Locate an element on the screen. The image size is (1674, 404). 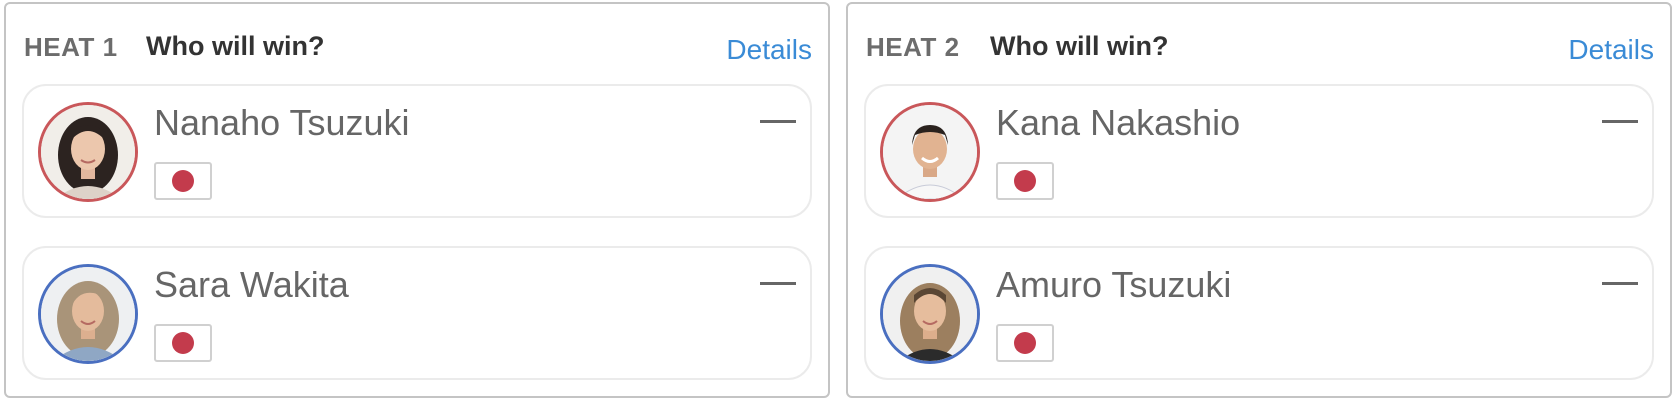
heat-header: HEAT 1 Who will win? Details is located at coordinates (418, 48).